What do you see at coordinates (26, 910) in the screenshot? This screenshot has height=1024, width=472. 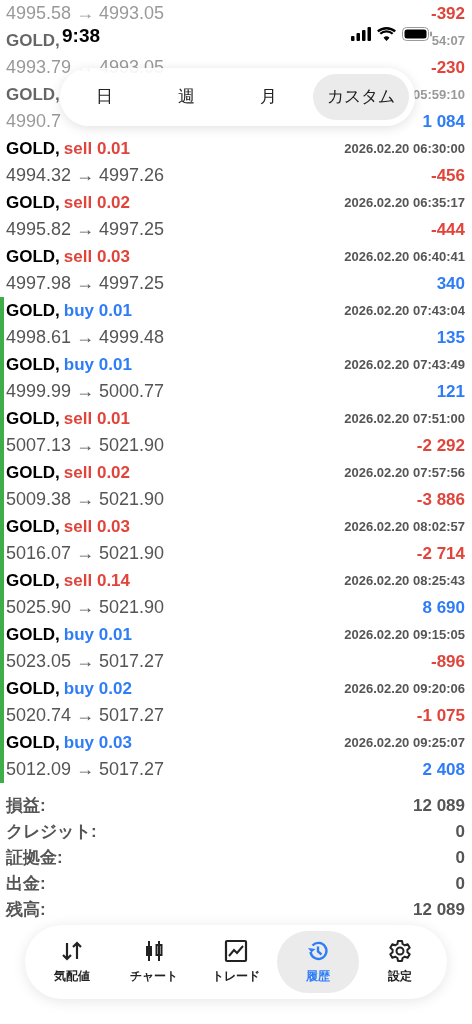 I see `summary-label: 残高:` at bounding box center [26, 910].